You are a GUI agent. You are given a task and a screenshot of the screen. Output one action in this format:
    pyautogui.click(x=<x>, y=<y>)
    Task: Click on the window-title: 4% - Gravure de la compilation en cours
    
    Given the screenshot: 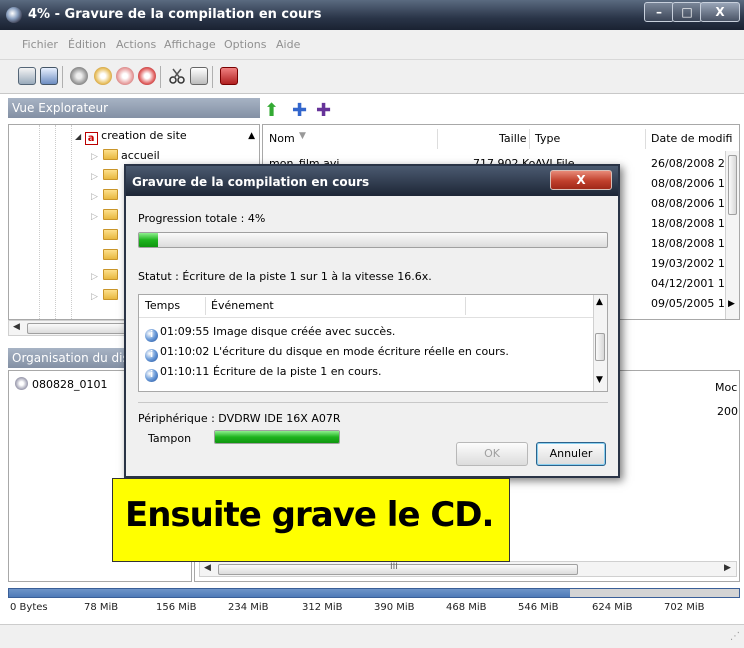 What is the action you would take?
    pyautogui.click(x=175, y=14)
    